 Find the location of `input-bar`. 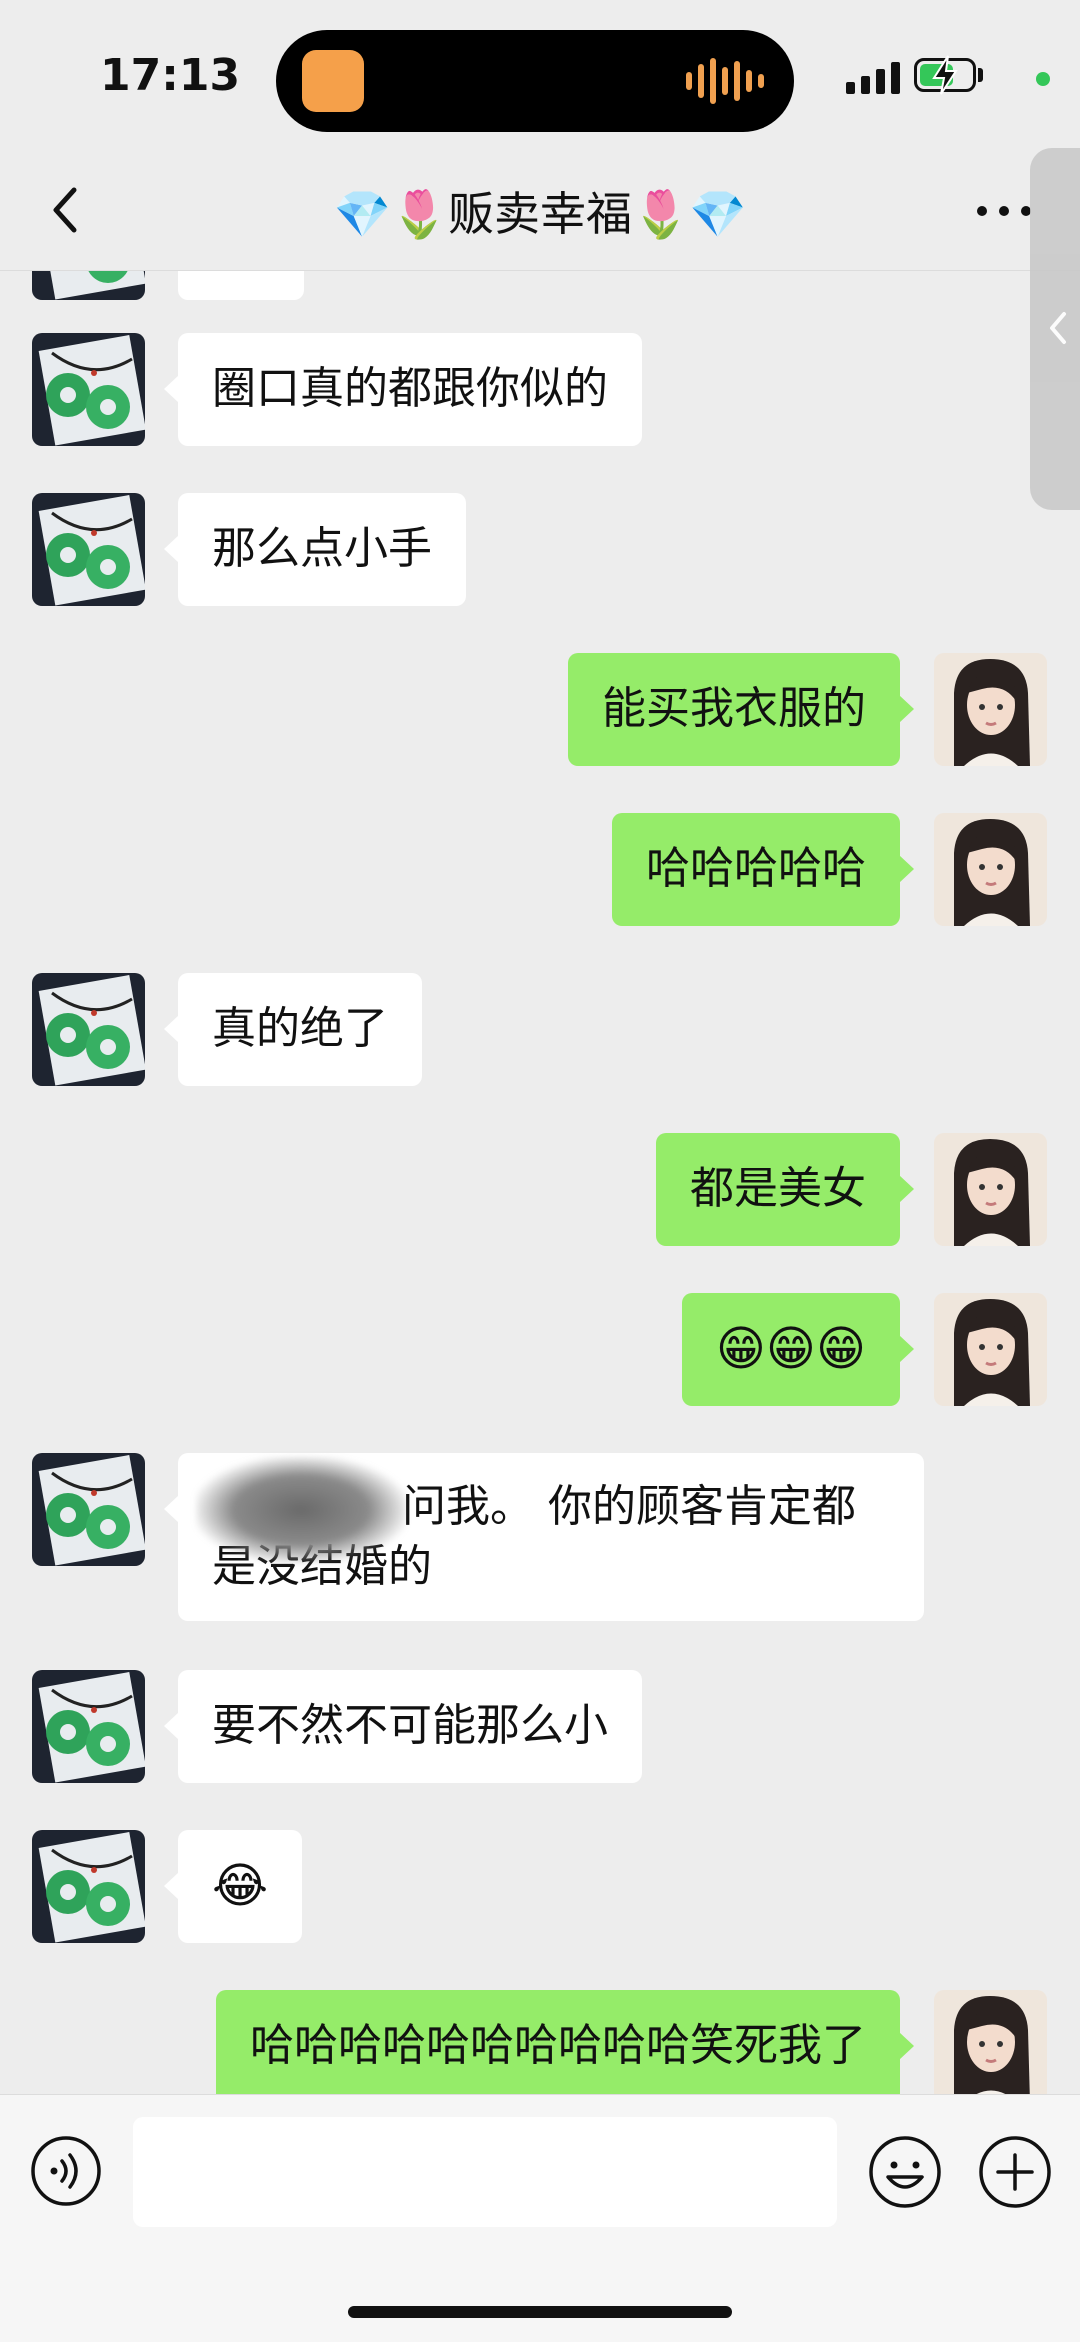

input-bar is located at coordinates (540, 2218).